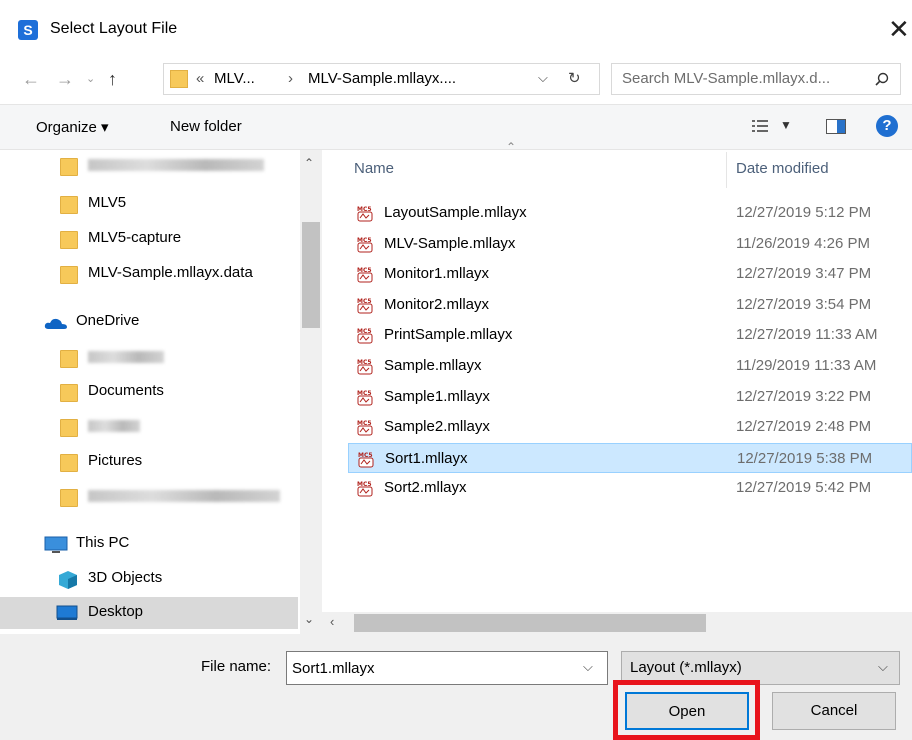  What do you see at coordinates (630, 427) in the screenshot?
I see `file-row: MC5 Sample2.mllayx 12/27/2019 2:48 PM` at bounding box center [630, 427].